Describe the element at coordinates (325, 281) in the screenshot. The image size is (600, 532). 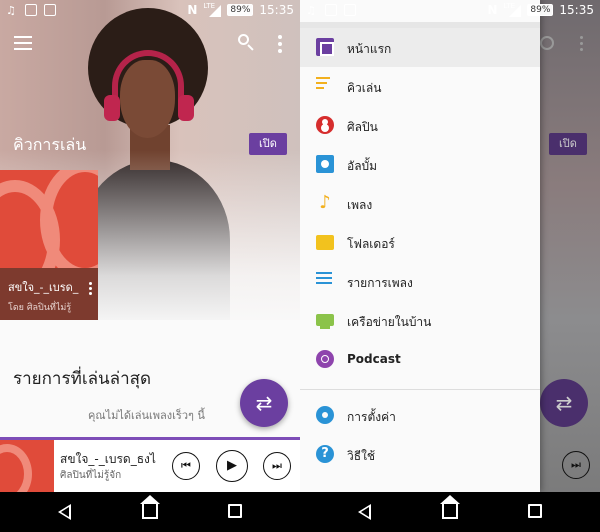
I see `playlist-icon` at that location.